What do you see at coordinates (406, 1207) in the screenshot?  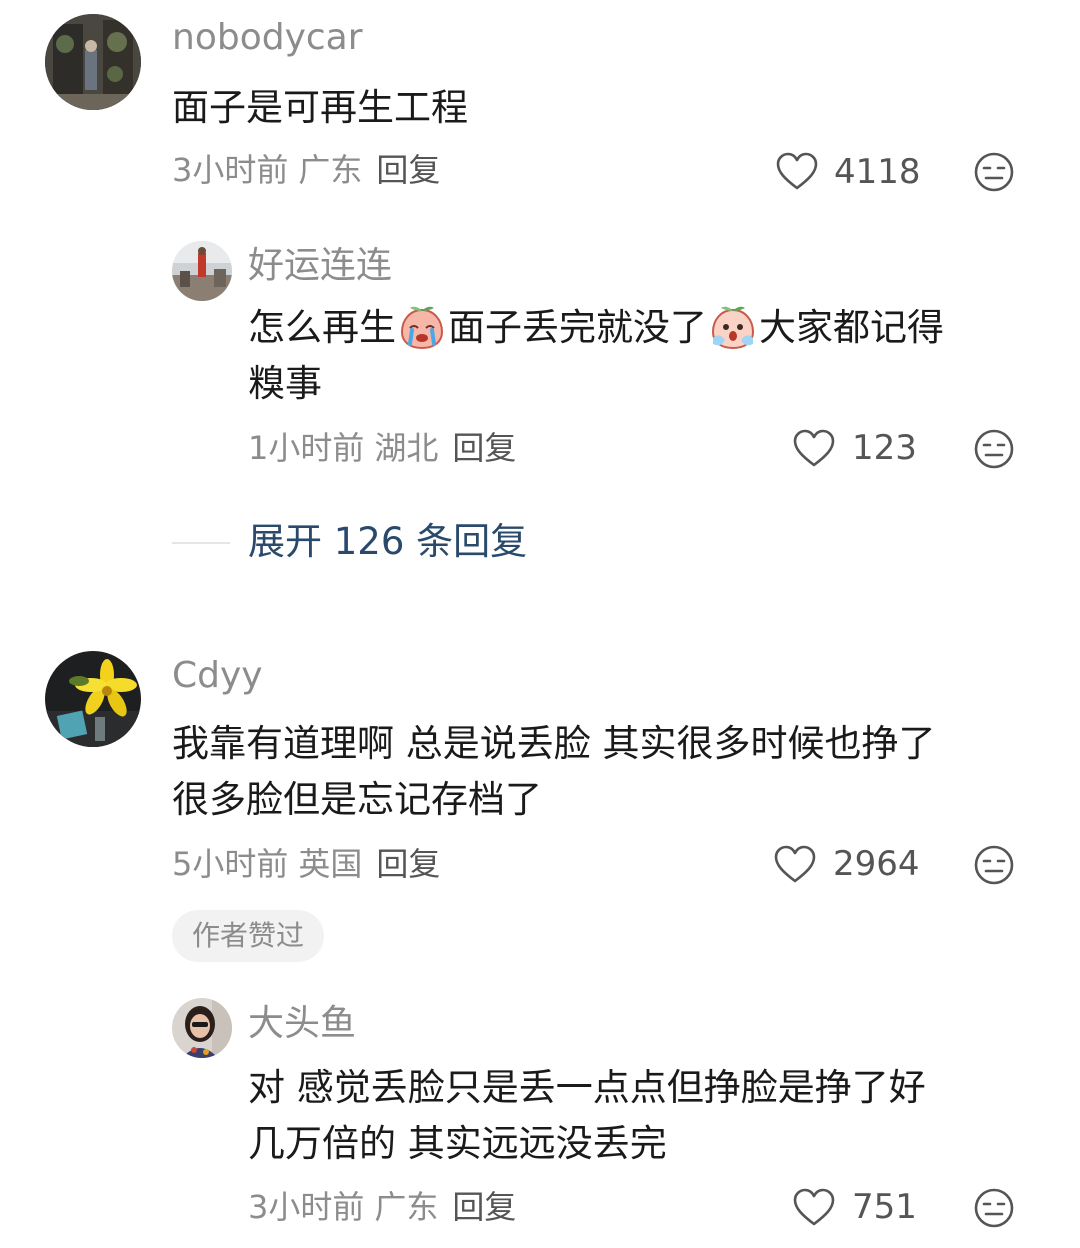 I see `reply-region: 广东` at bounding box center [406, 1207].